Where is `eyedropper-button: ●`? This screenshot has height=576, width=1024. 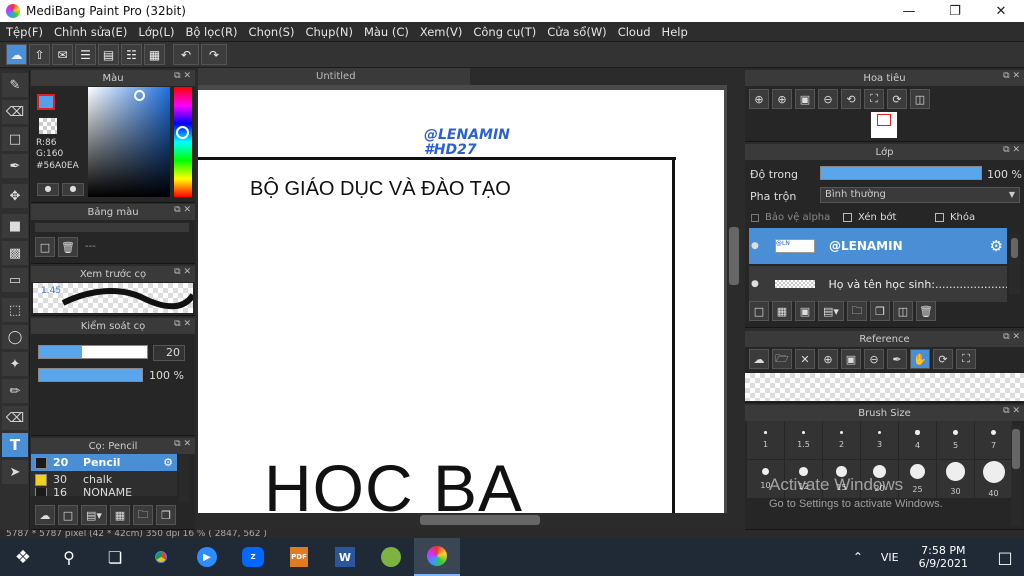
eyedropper-button: ● is located at coordinates (48, 189).